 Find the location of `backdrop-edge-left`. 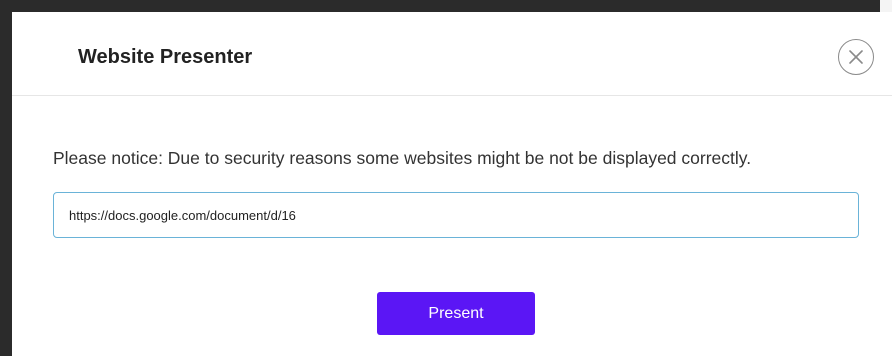

backdrop-edge-left is located at coordinates (6, 178).